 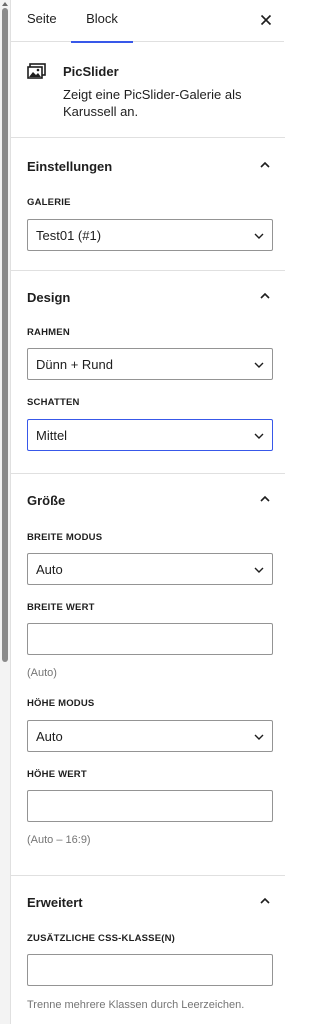 I want to click on panel-title-einstellungen: Einstellungen, so click(x=69, y=166).